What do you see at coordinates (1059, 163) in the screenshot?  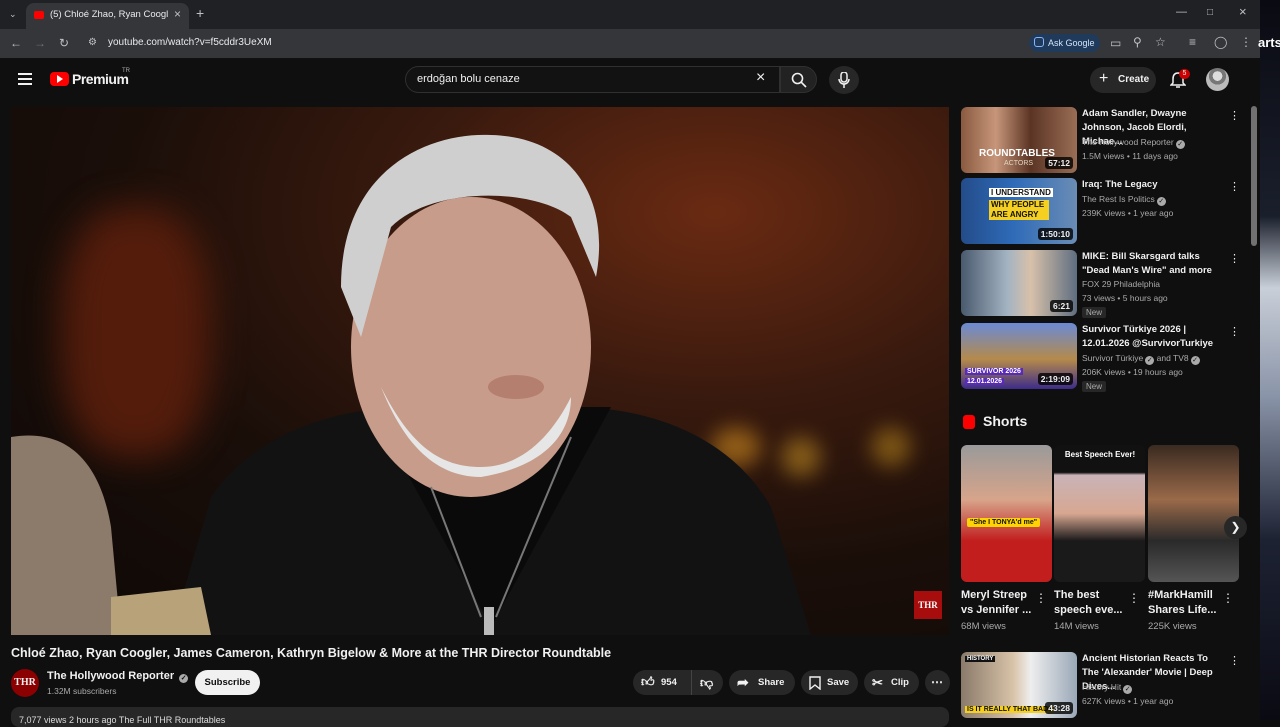 I see `video-duration: 57:12` at bounding box center [1059, 163].